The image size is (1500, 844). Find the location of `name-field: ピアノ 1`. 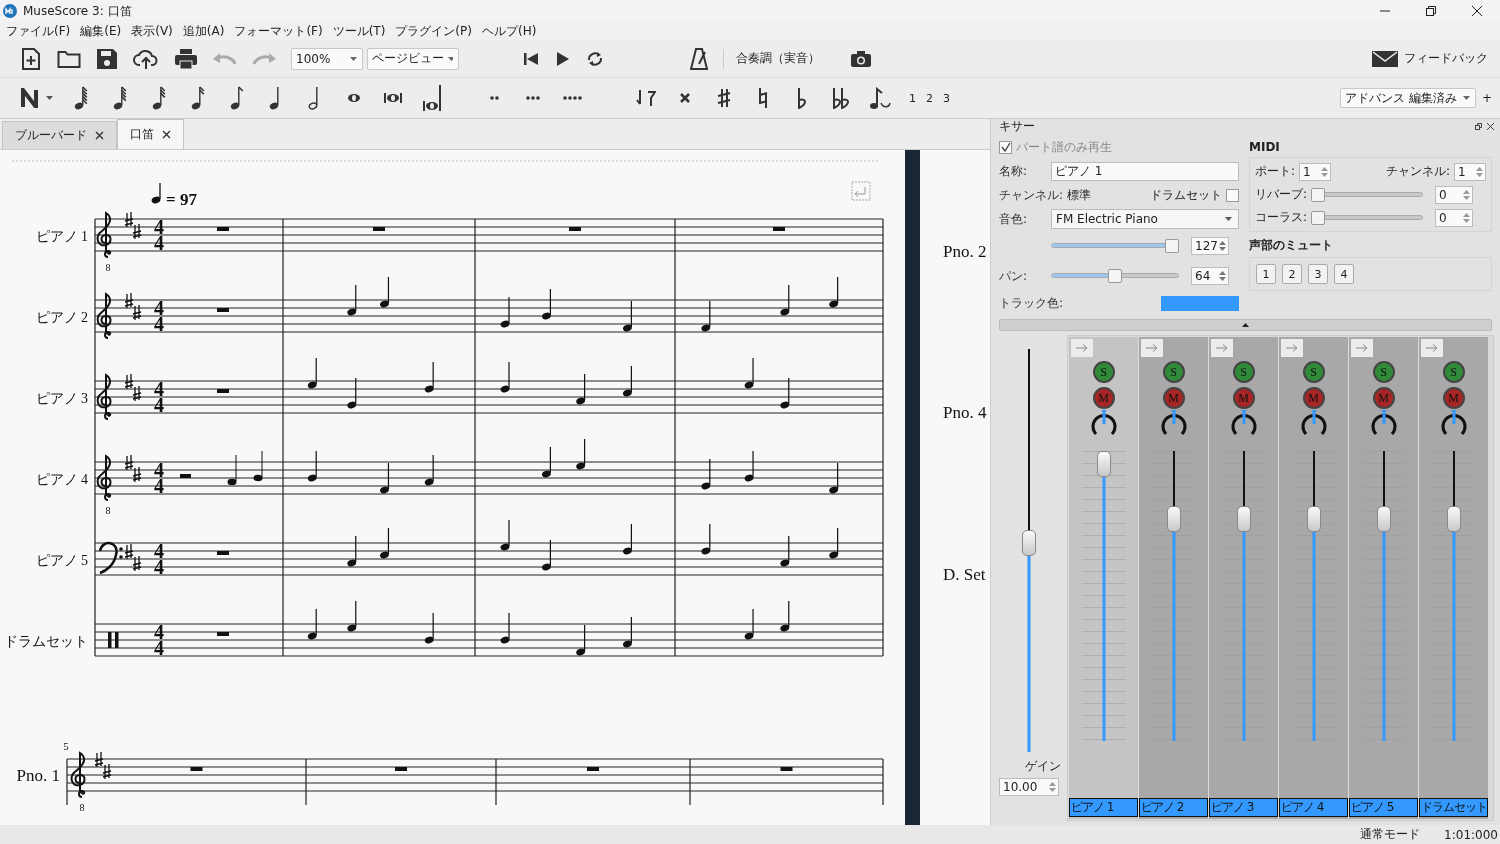

name-field: ピアノ 1 is located at coordinates (1145, 171).